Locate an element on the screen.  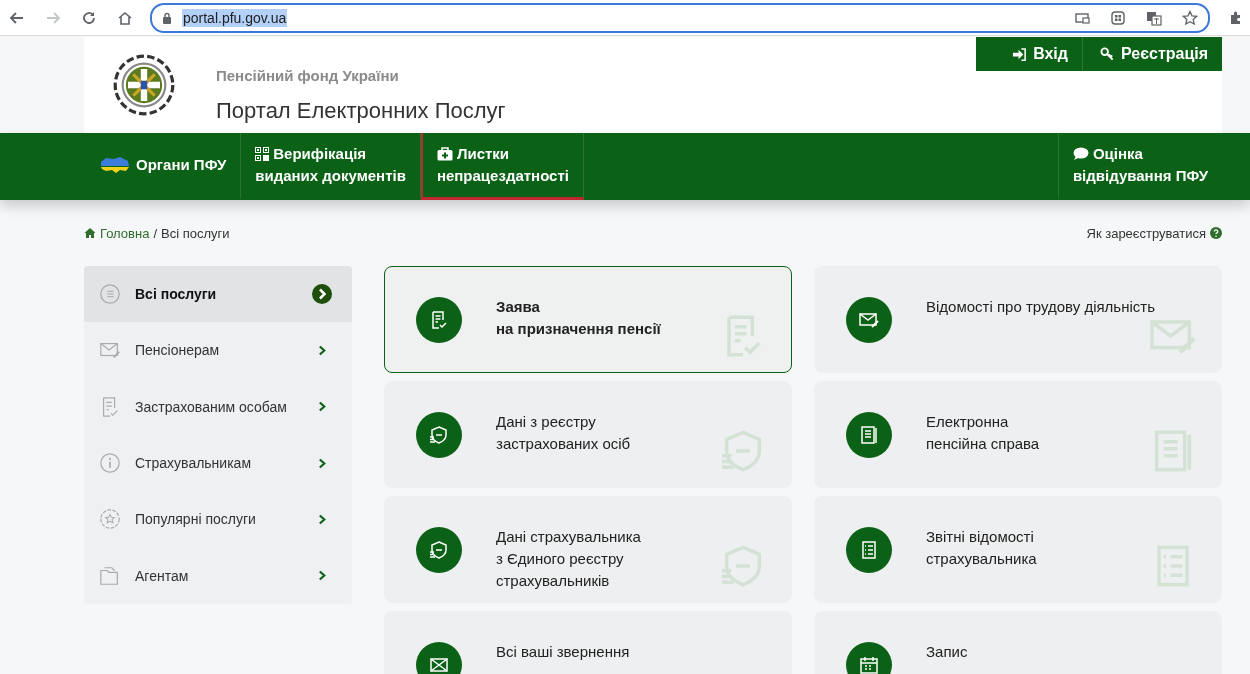
sign-in-icon is located at coordinates (1020, 54).